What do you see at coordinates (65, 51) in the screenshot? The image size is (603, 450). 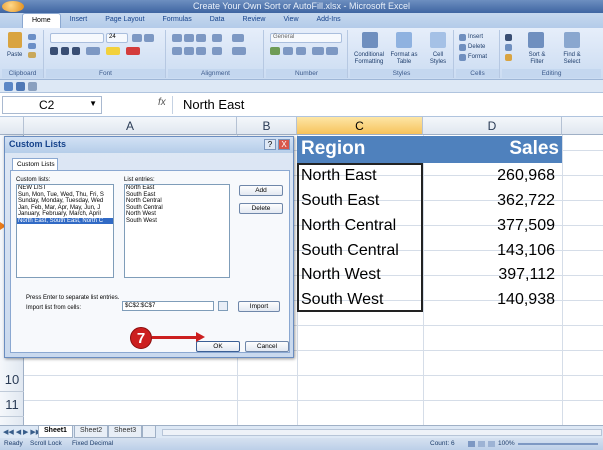 I see `italic-icon` at bounding box center [65, 51].